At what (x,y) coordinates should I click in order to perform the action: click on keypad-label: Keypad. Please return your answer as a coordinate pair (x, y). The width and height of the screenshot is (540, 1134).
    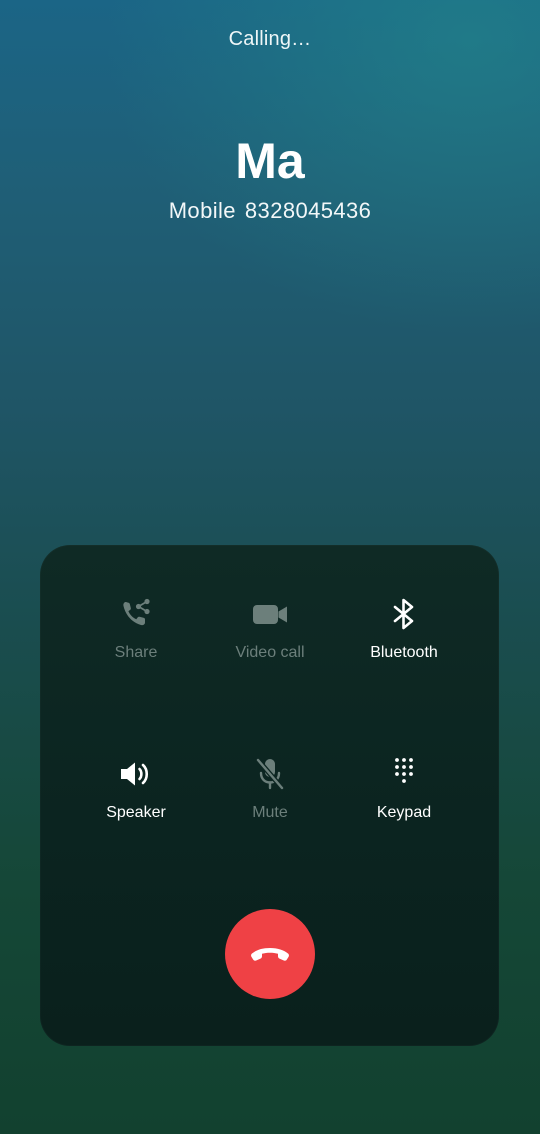
    Looking at the image, I should click on (404, 812).